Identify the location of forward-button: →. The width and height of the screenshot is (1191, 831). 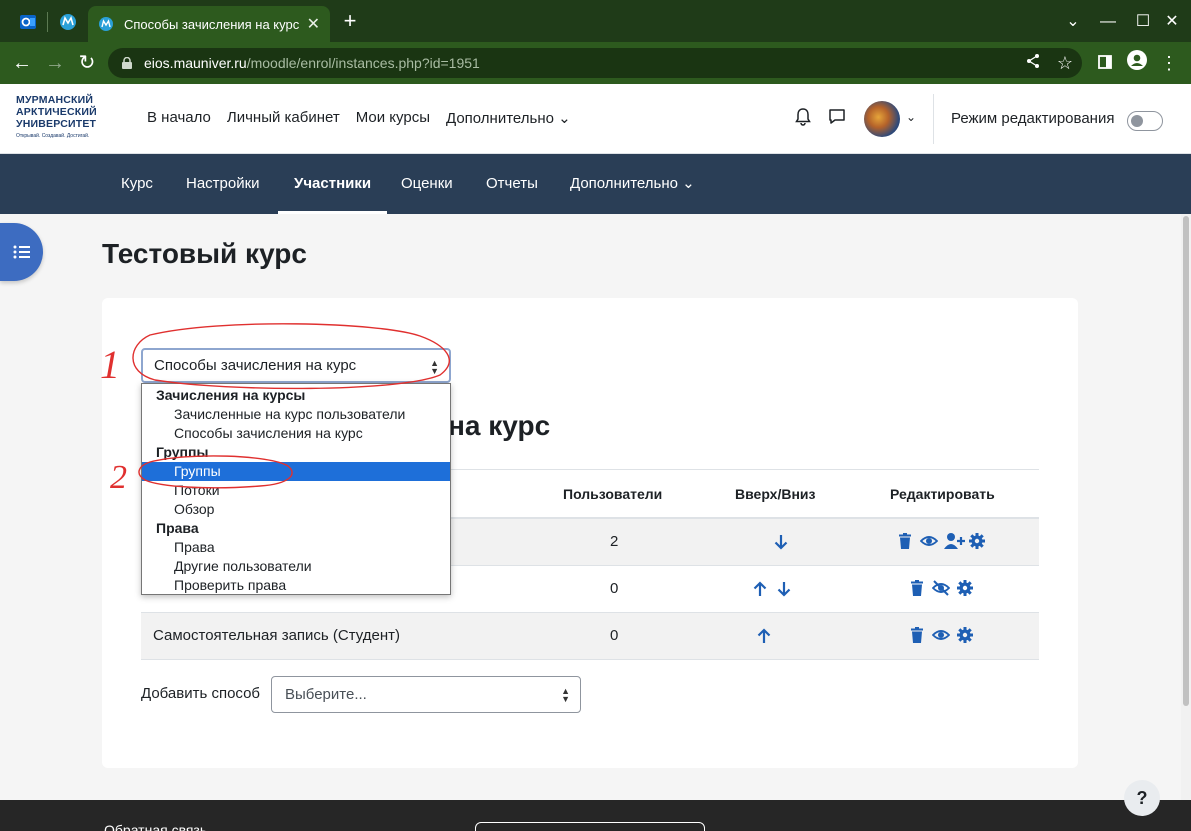
(55, 63).